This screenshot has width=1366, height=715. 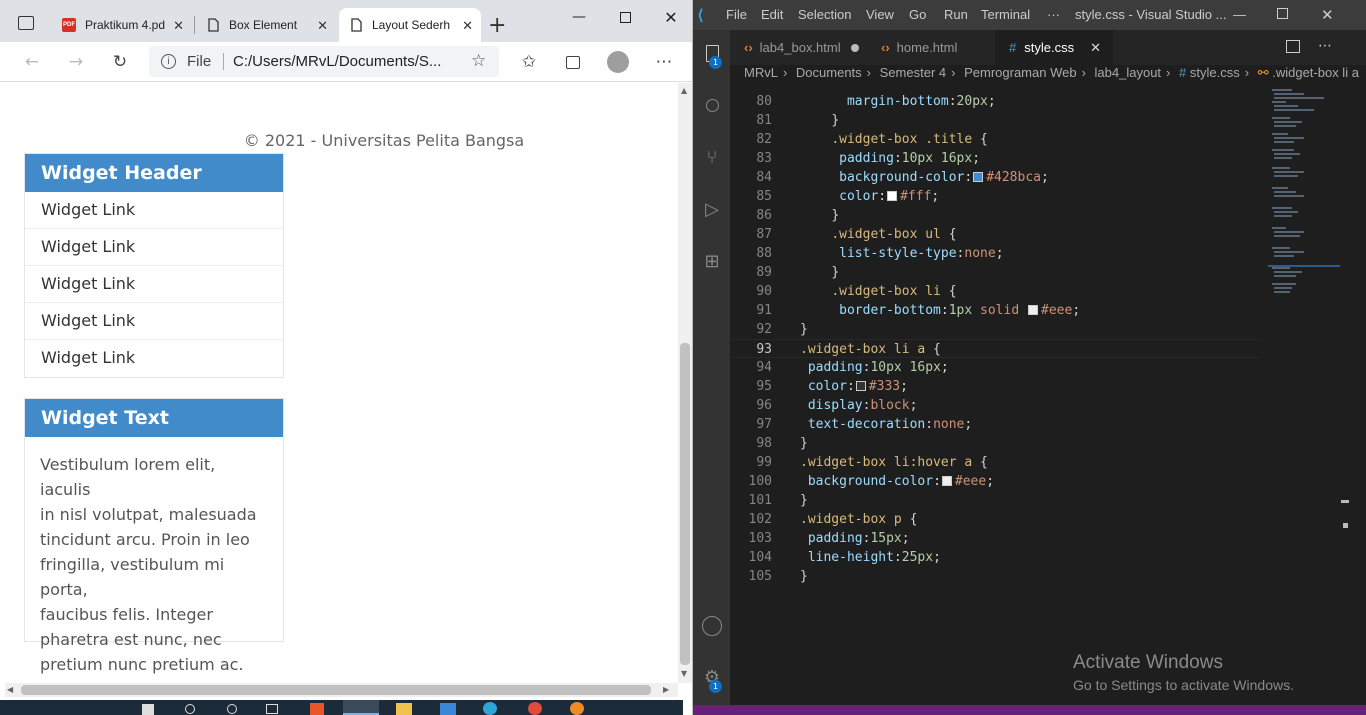 What do you see at coordinates (32, 62) in the screenshot?
I see `back-icon: ←` at bounding box center [32, 62].